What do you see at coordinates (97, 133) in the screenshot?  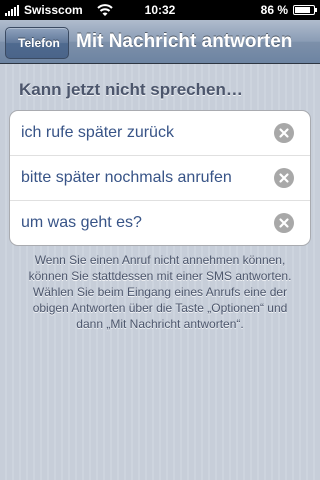 I see `reply-text-field: ich rufe später zurück` at bounding box center [97, 133].